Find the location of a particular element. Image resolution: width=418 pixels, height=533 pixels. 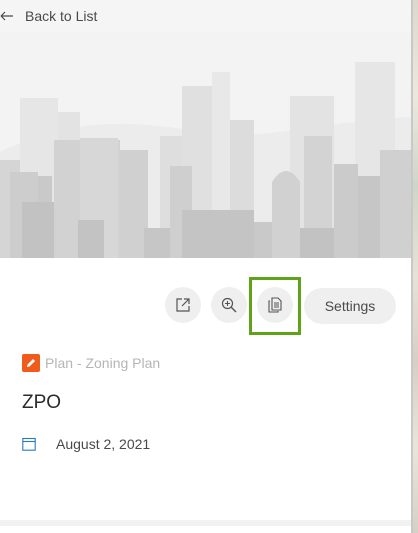

zoom-to-button is located at coordinates (229, 305).